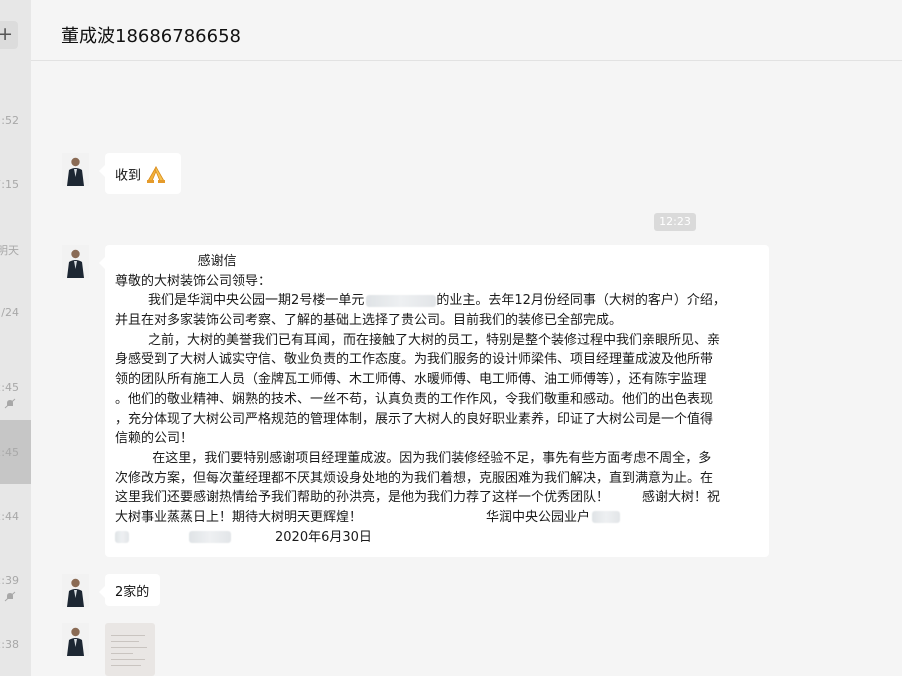  What do you see at coordinates (437, 538) in the screenshot?
I see `letter-line: 2020年6月30日` at bounding box center [437, 538].